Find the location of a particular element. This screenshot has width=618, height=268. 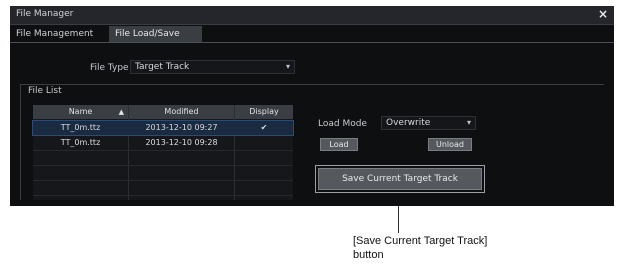

save-current-target-track-button: Save Current Target Track is located at coordinates (400, 179).